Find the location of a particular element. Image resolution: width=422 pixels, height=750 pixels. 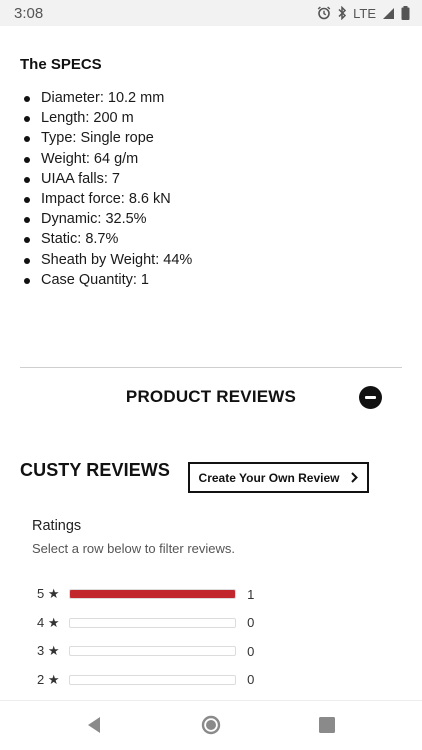

product-reviews-title: PRODUCT REVIEWS is located at coordinates (211, 396).